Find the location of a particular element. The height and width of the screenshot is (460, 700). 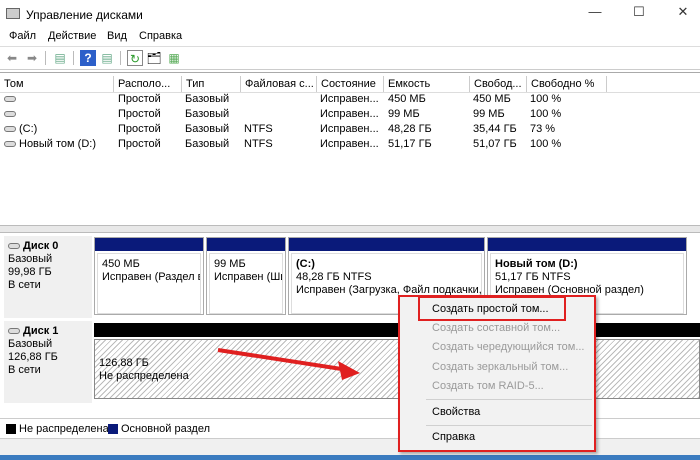

unallocated-size: 126,88 ГБ is located at coordinates (124, 363).